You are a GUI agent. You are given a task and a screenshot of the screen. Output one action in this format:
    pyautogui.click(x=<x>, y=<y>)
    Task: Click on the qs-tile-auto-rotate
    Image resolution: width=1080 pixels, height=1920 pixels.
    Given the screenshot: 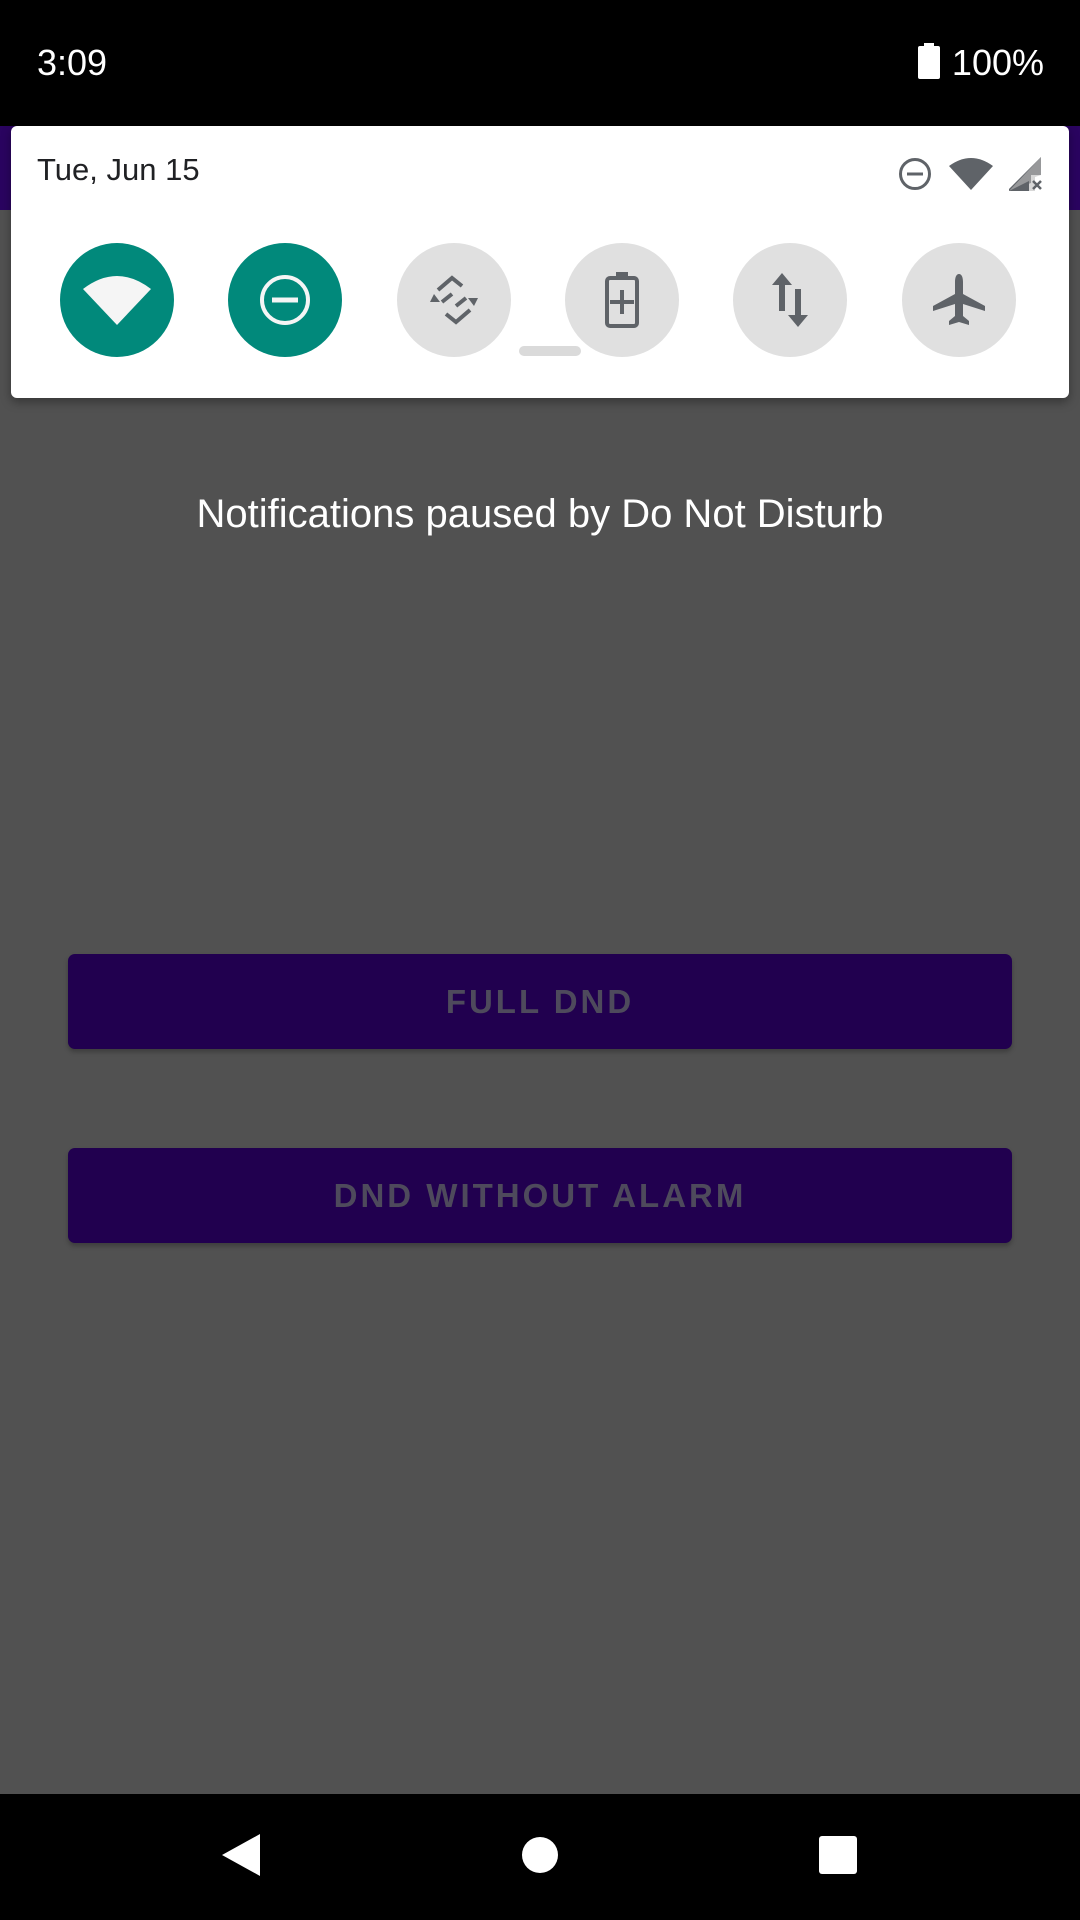 What is the action you would take?
    pyautogui.click(x=454, y=300)
    